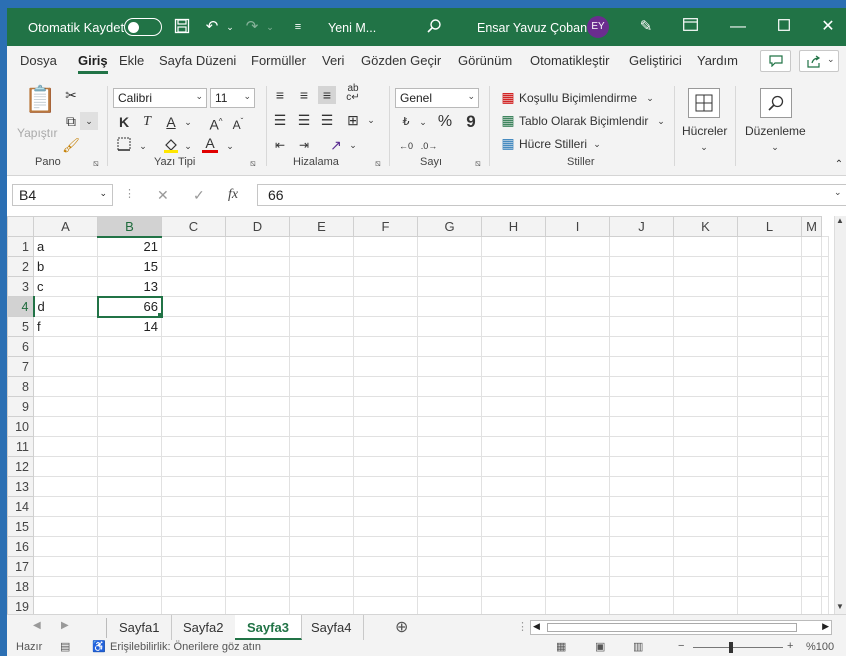  Describe the element at coordinates (257, 306) in the screenshot. I see `cell-d4` at that location.